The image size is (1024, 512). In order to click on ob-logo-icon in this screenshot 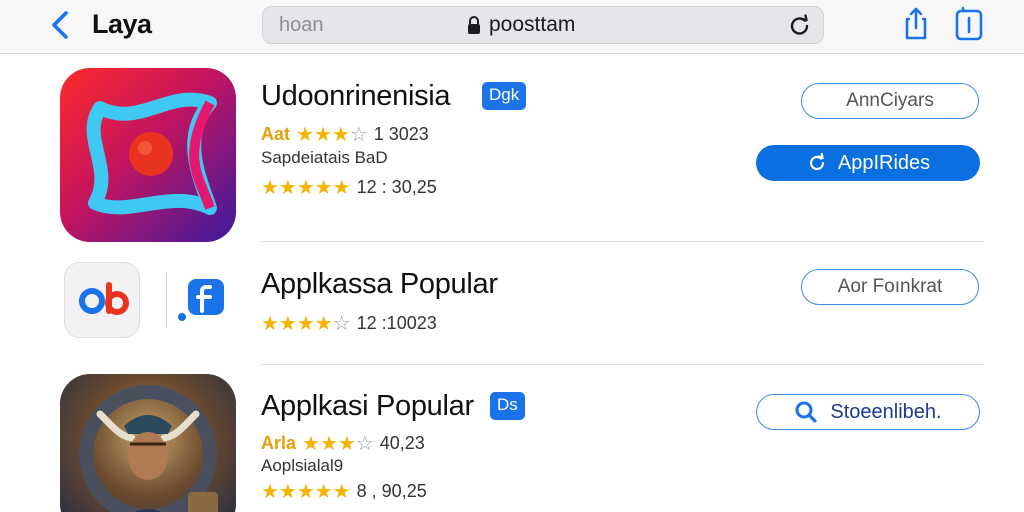, I will do `click(104, 298)`.